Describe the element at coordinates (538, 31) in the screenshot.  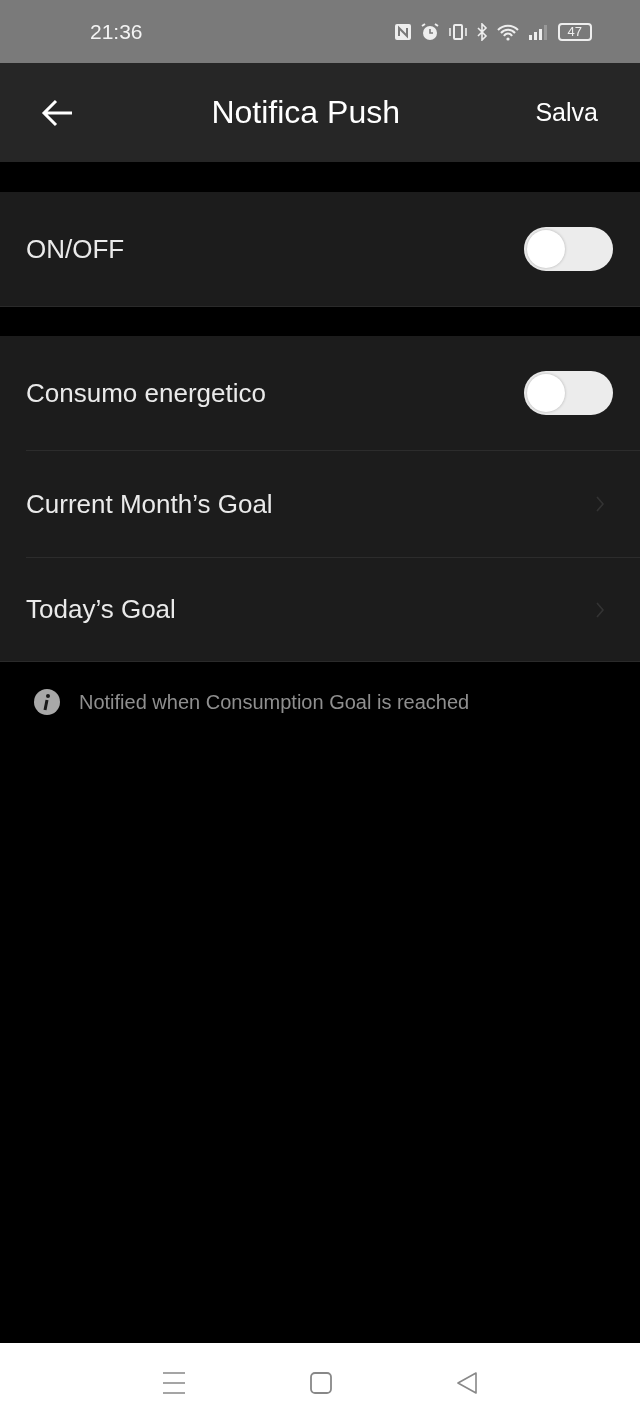
I see `signal-icon` at that location.